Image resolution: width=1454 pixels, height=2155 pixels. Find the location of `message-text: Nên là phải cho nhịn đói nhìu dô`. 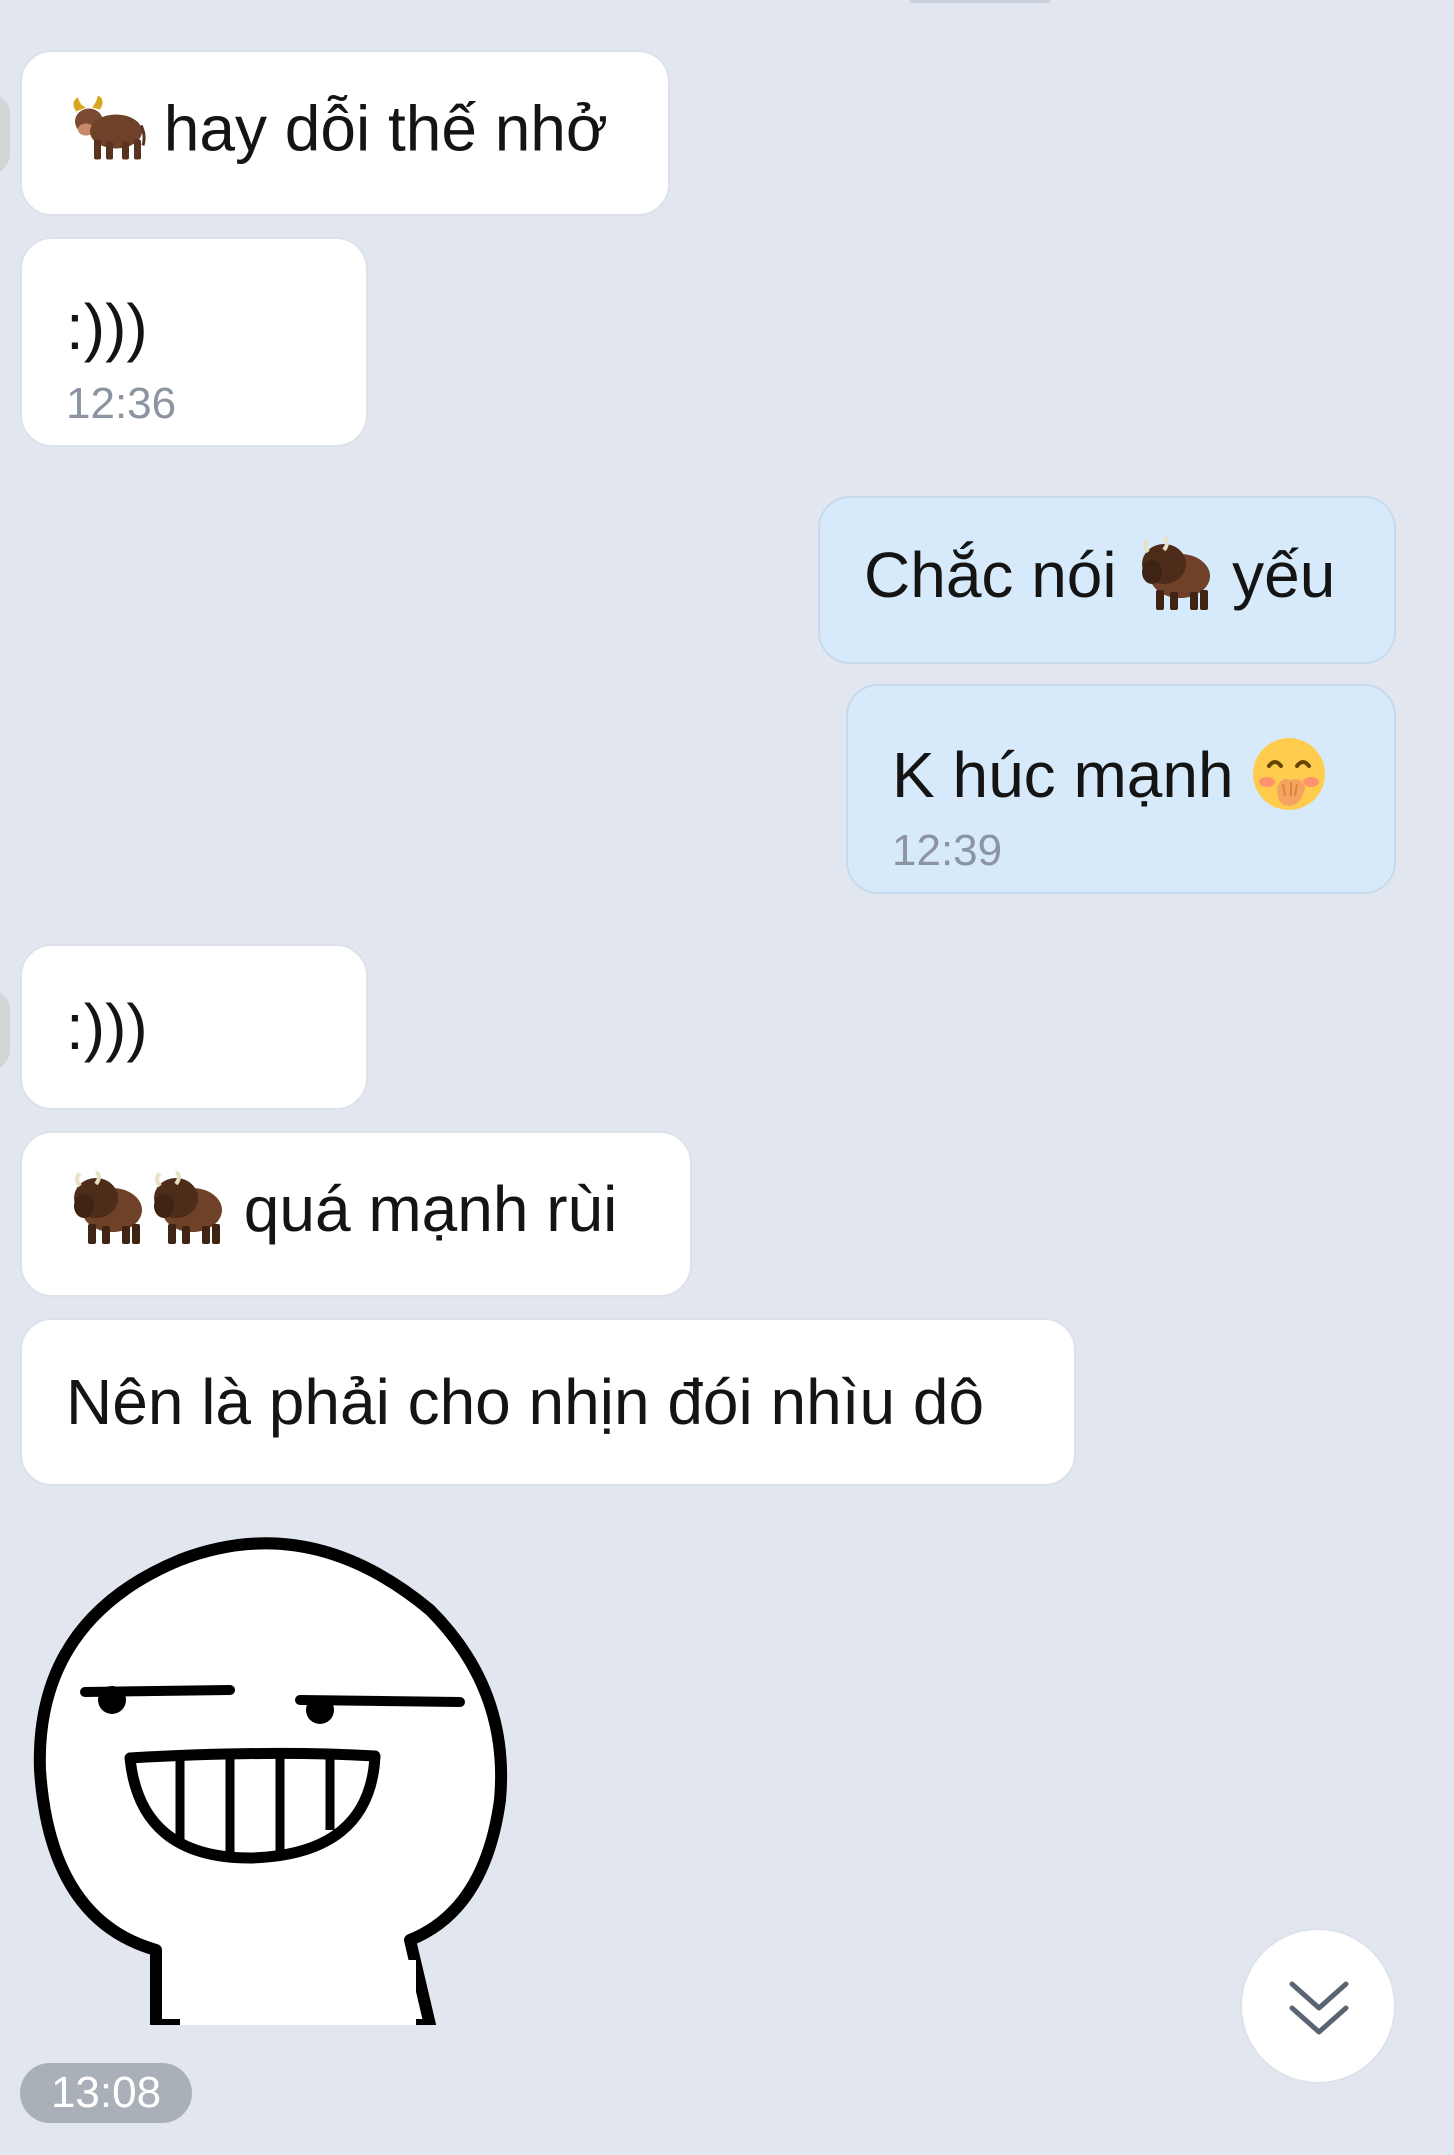

message-text: Nên là phải cho nhịn đói nhìu dô is located at coordinates (525, 1402).